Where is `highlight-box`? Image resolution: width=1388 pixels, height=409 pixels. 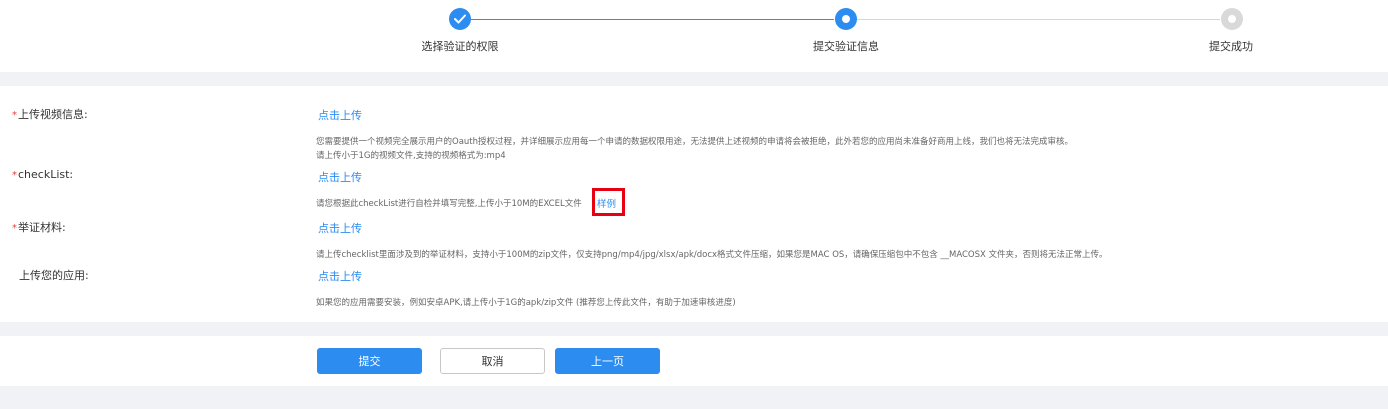
highlight-box is located at coordinates (608, 202).